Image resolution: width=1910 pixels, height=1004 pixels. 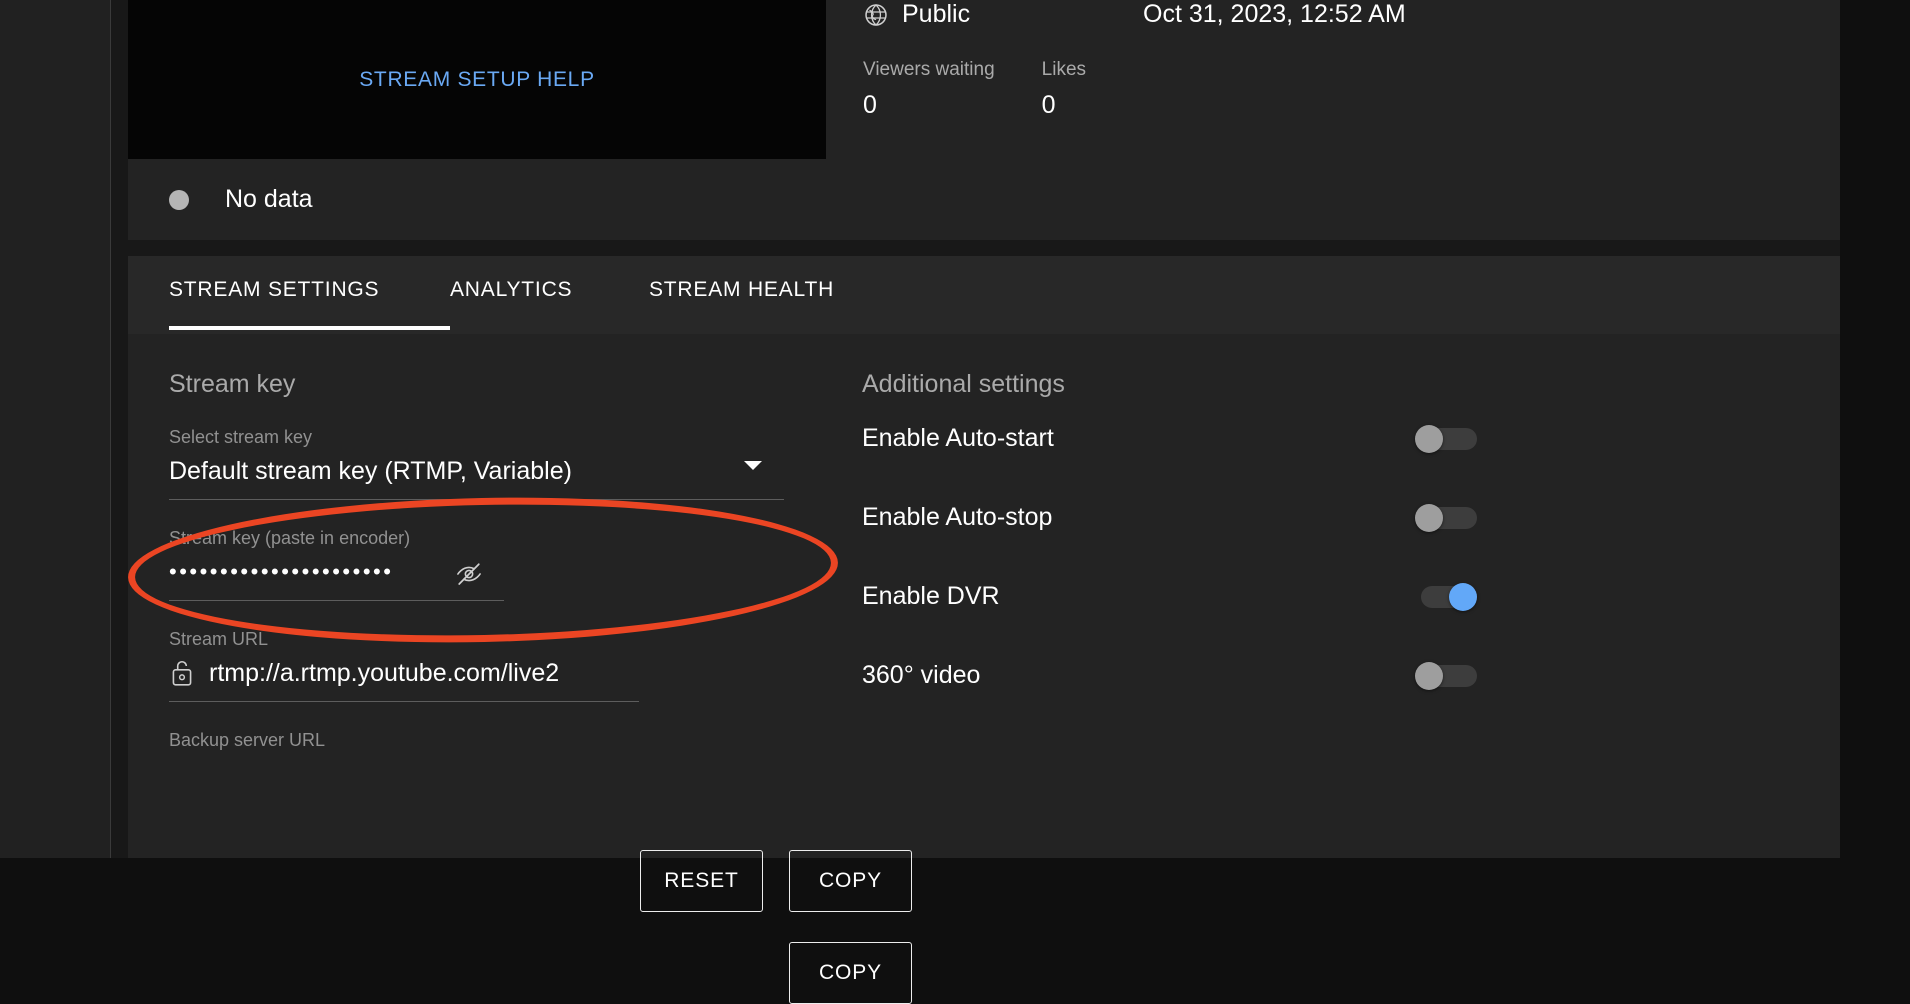 What do you see at coordinates (179, 199) in the screenshot?
I see `status-dot-icon` at bounding box center [179, 199].